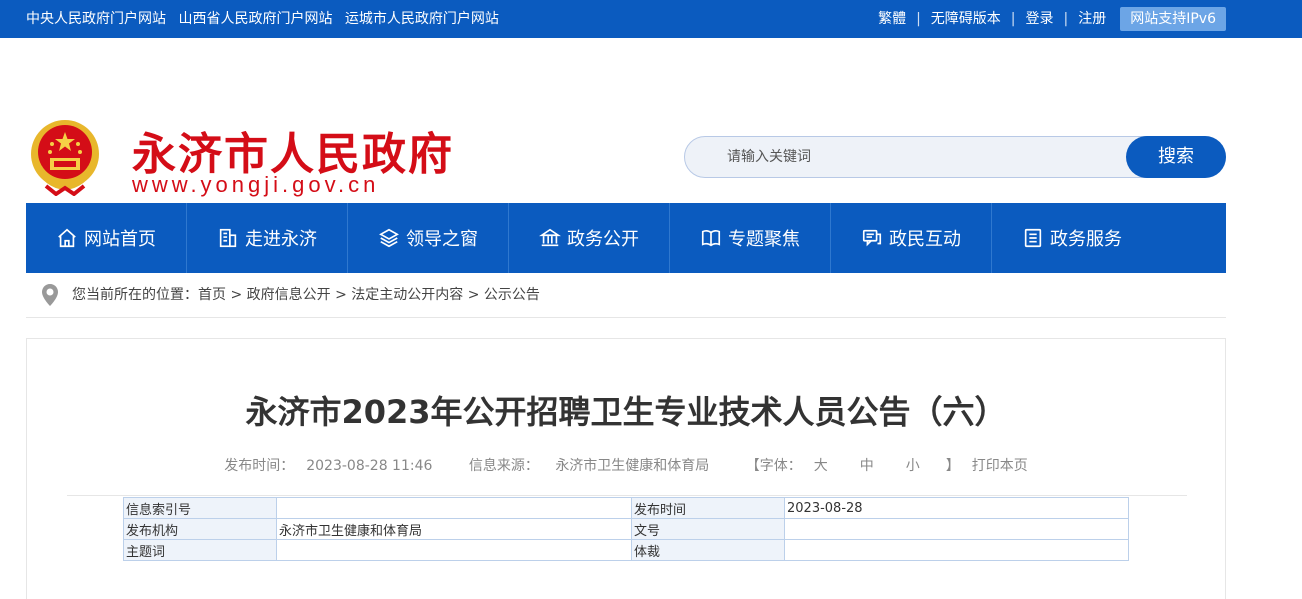 The width and height of the screenshot is (1302, 599). Describe the element at coordinates (550, 237) in the screenshot. I see `bank-icon` at that location.